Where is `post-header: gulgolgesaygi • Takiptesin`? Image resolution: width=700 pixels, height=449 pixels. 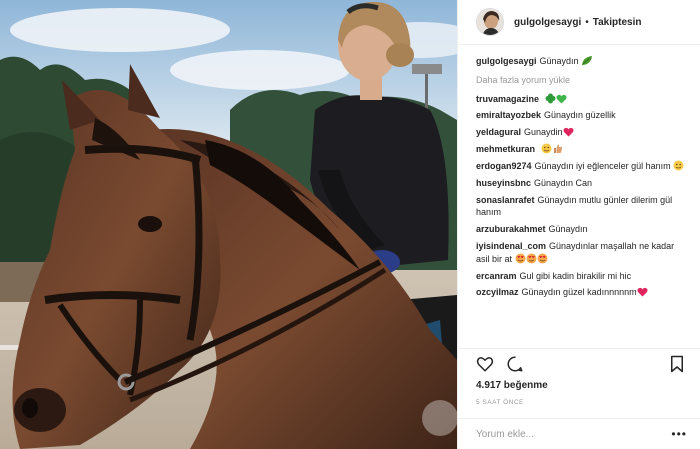
post-header: gulgolgesaygi • Takiptesin is located at coordinates (579, 22).